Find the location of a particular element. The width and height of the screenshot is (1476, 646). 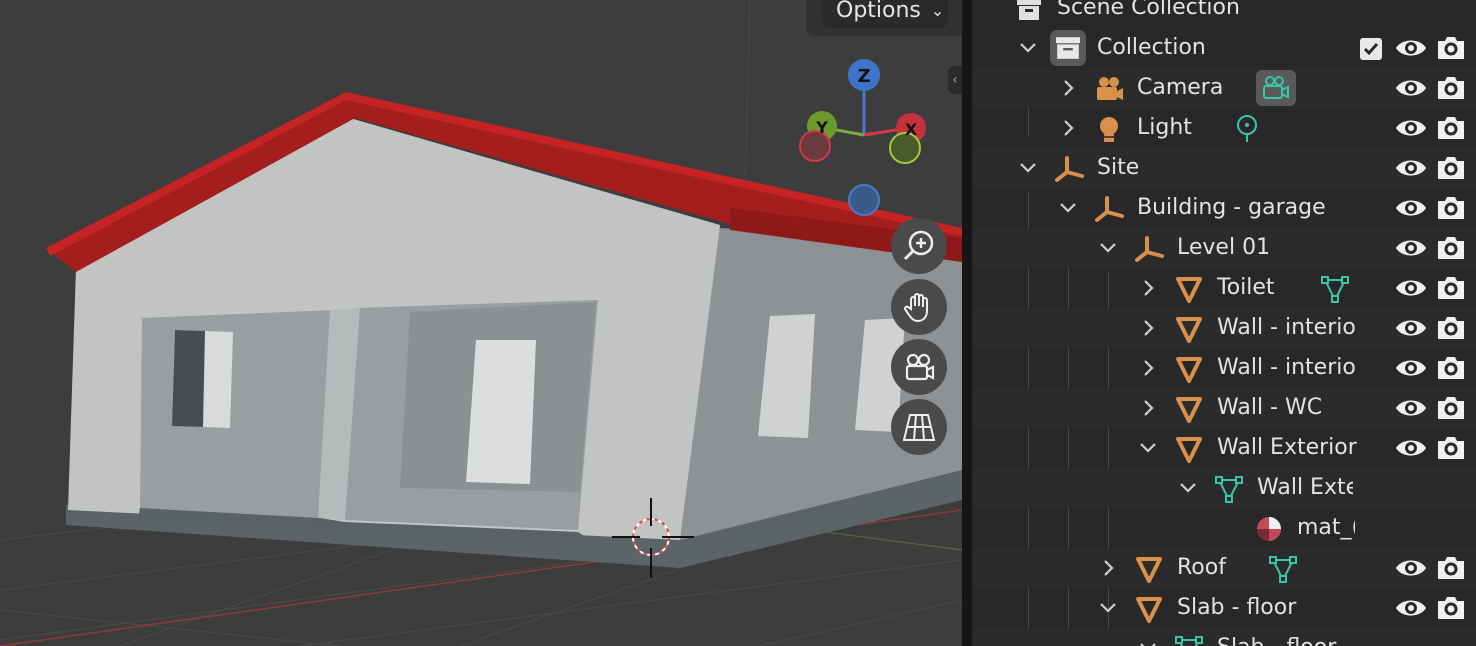

scene-collection-label: Scene Collection is located at coordinates (1148, 10).